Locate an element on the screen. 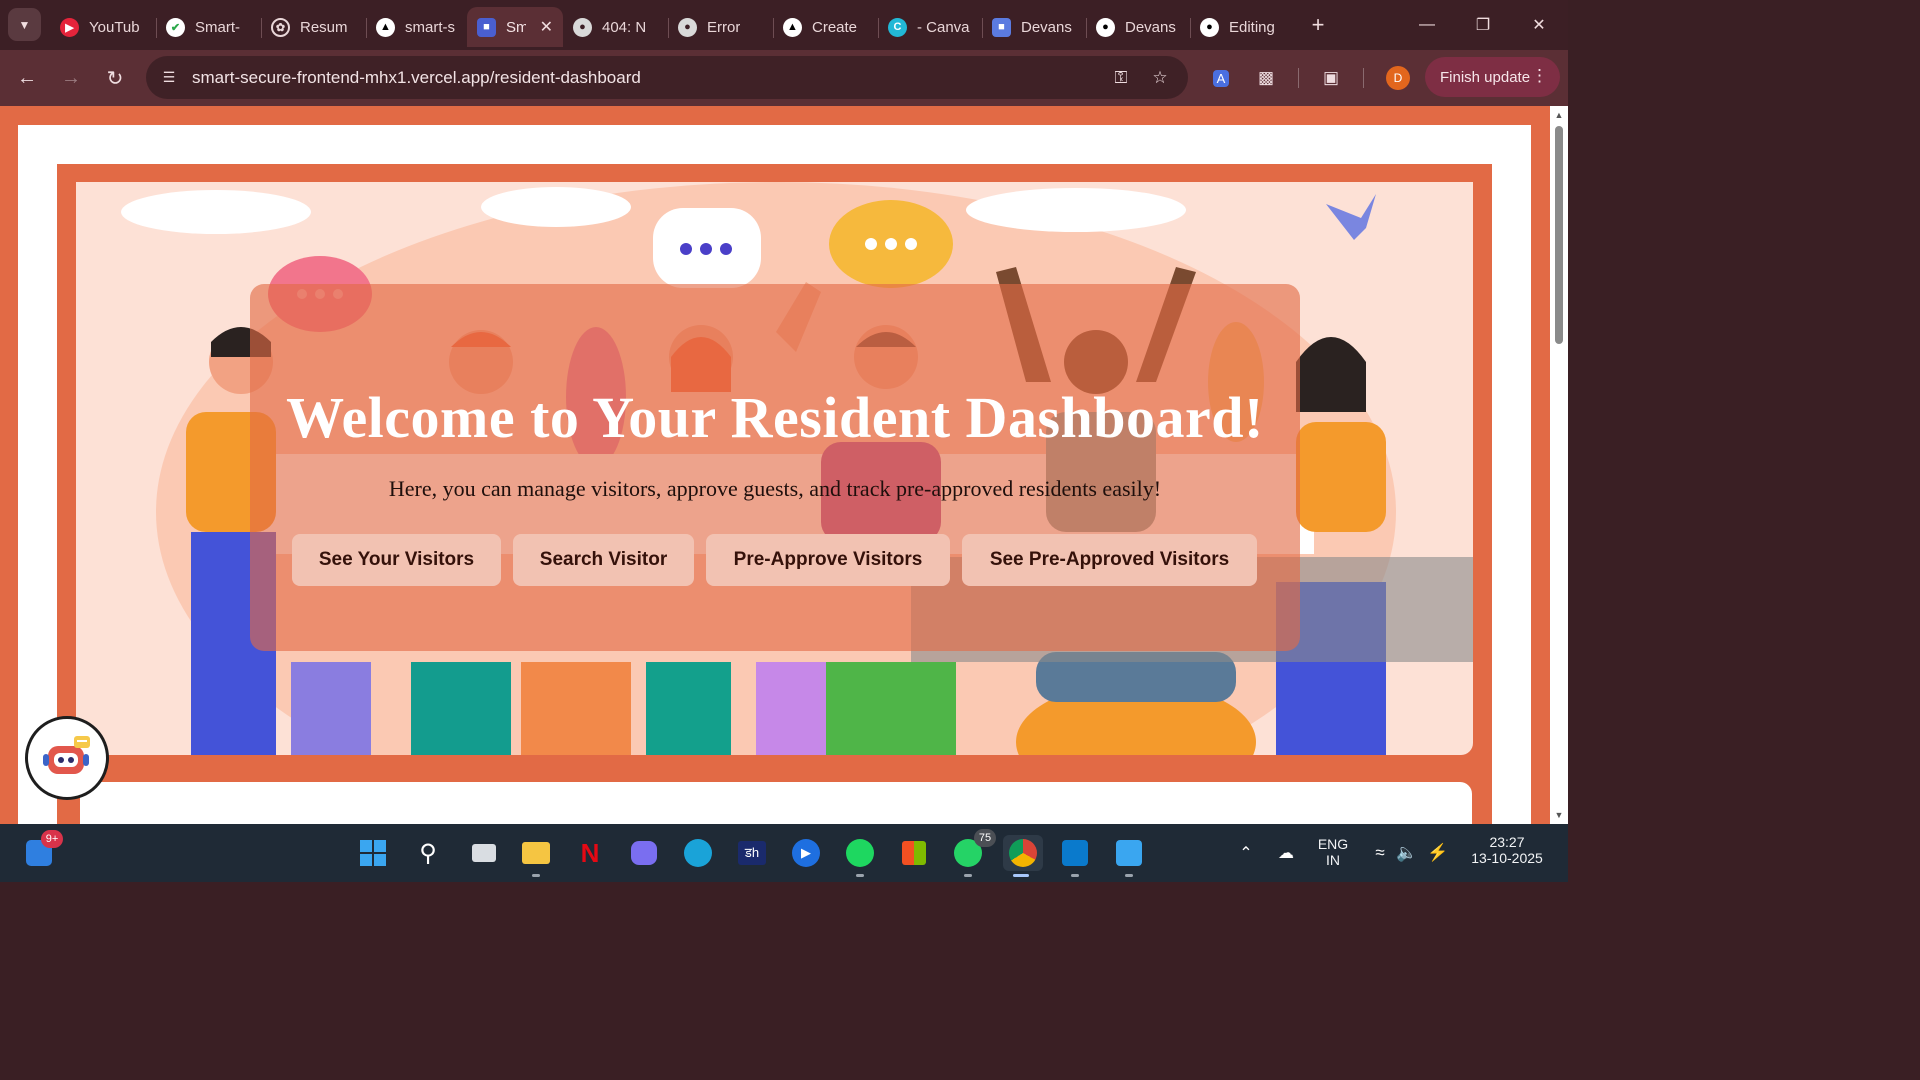  tune-icon: ☰ is located at coordinates (169, 77).